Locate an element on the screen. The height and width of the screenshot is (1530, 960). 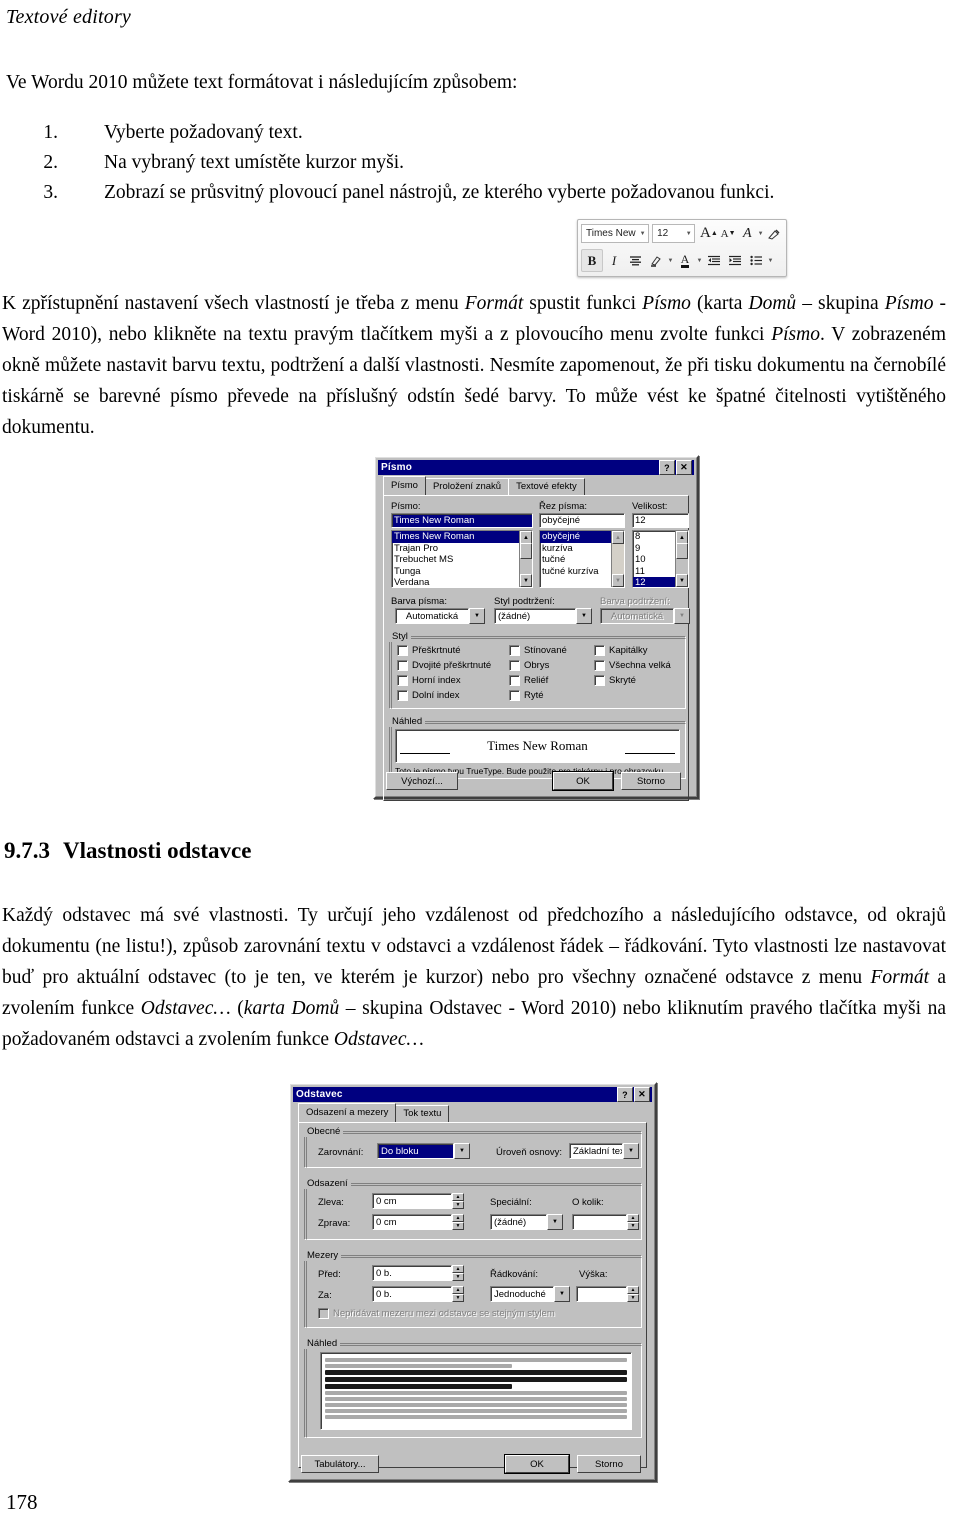
indent-left-stepper: 0 cm ▲ ▼ is located at coordinates (418, 1201).